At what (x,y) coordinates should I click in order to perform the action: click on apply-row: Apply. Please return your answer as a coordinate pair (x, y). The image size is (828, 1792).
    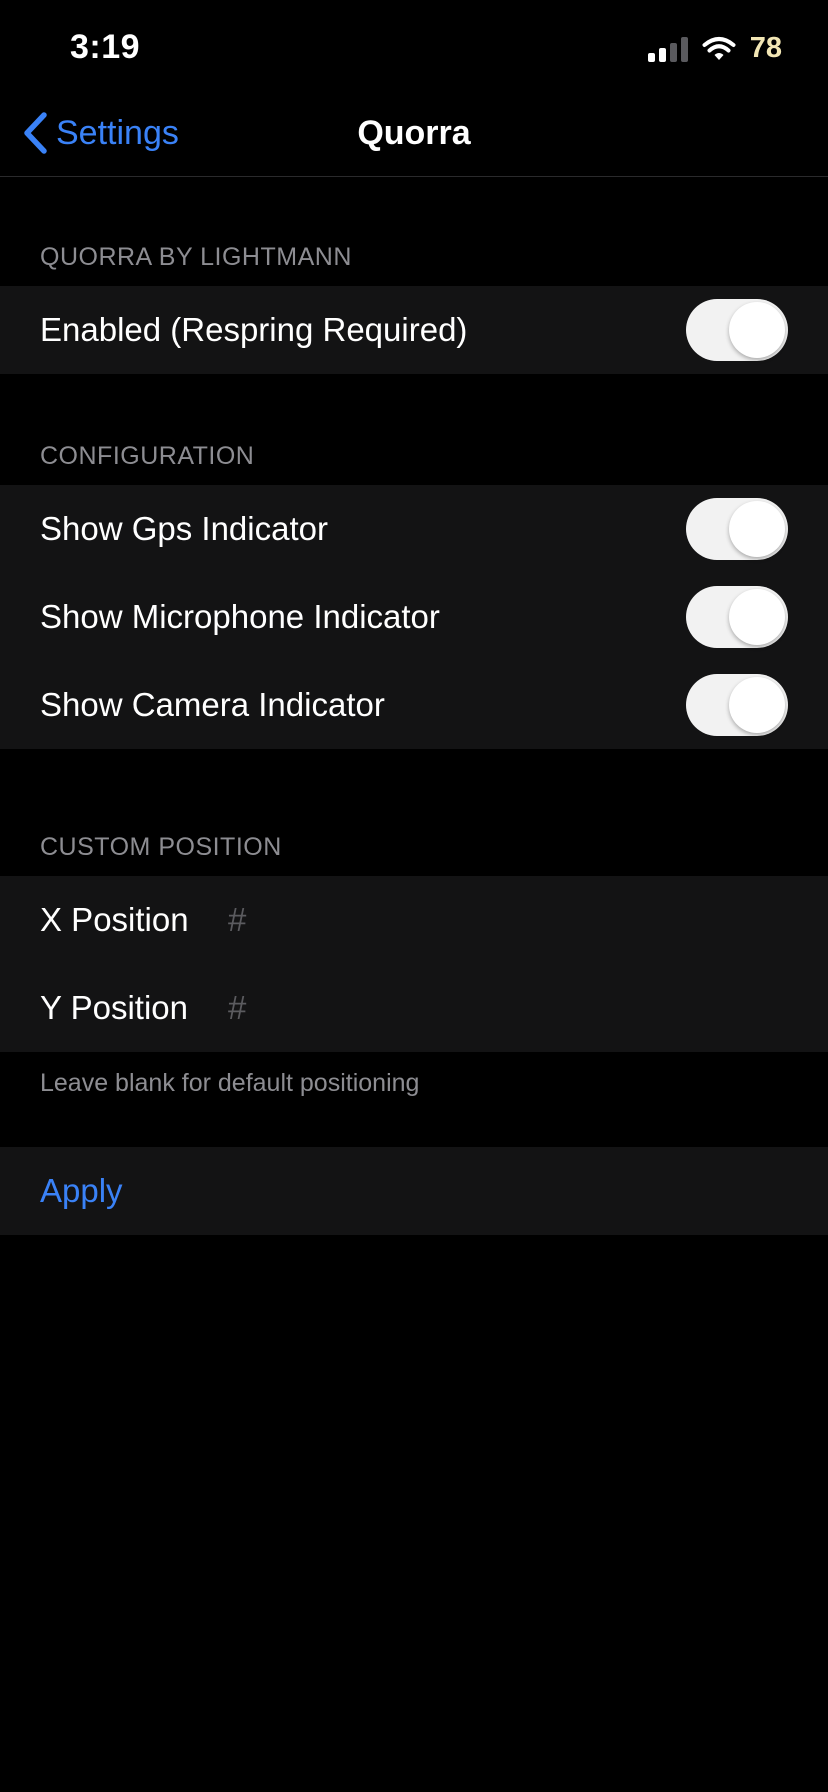
    Looking at the image, I should click on (414, 1191).